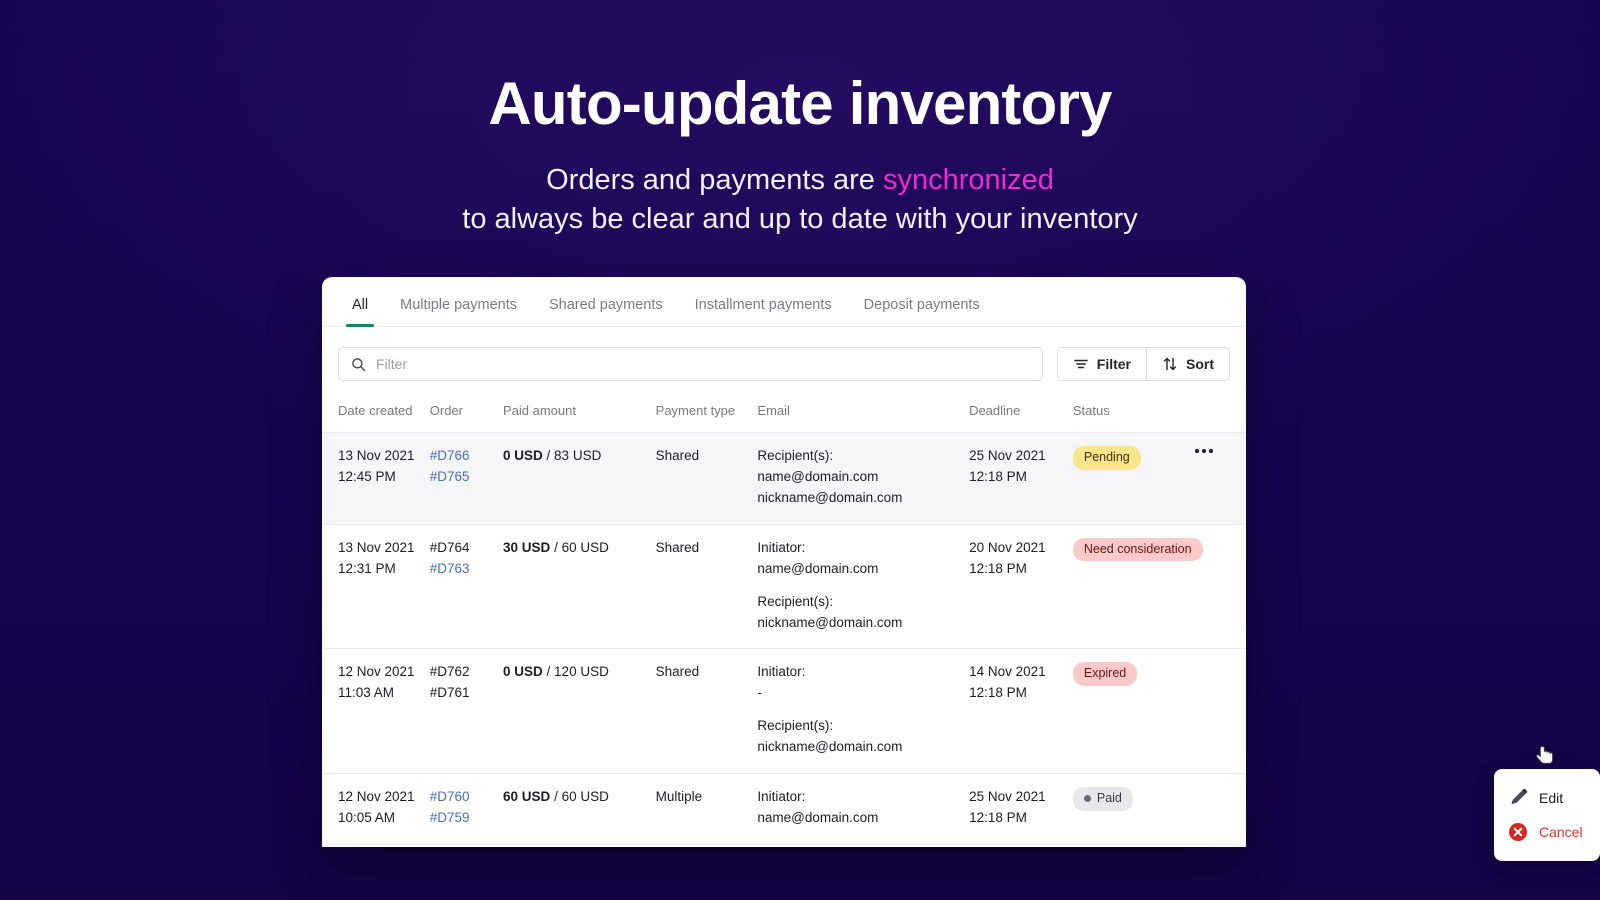 The width and height of the screenshot is (1600, 900). I want to click on tab-label: Deposit payments, so click(921, 305).